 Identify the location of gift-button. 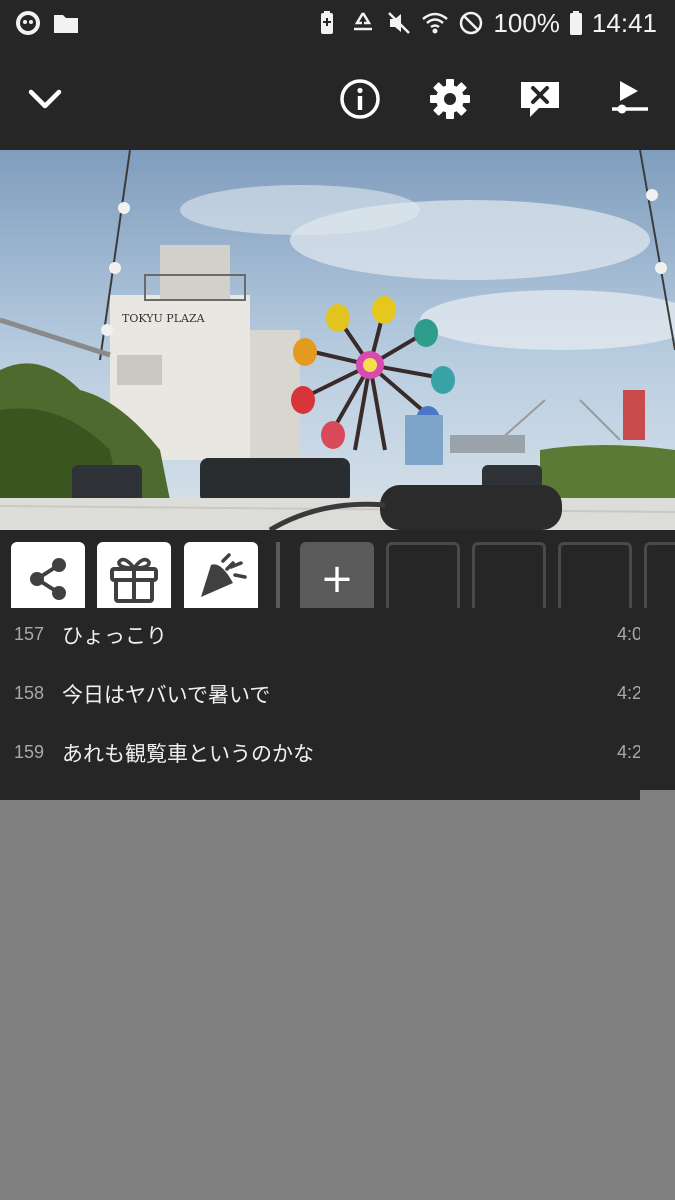
(134, 579).